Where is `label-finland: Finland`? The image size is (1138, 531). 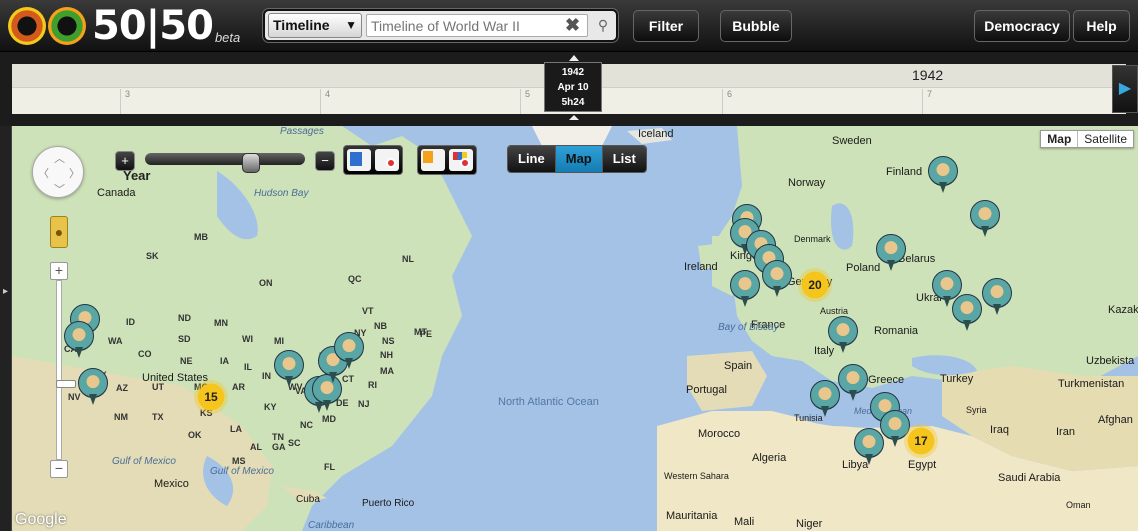
label-finland: Finland is located at coordinates (904, 172).